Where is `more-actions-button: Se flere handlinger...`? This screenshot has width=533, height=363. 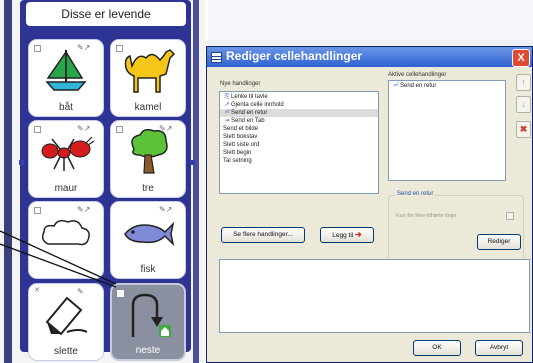
more-actions-button: Se flere handlinger... is located at coordinates (263, 235).